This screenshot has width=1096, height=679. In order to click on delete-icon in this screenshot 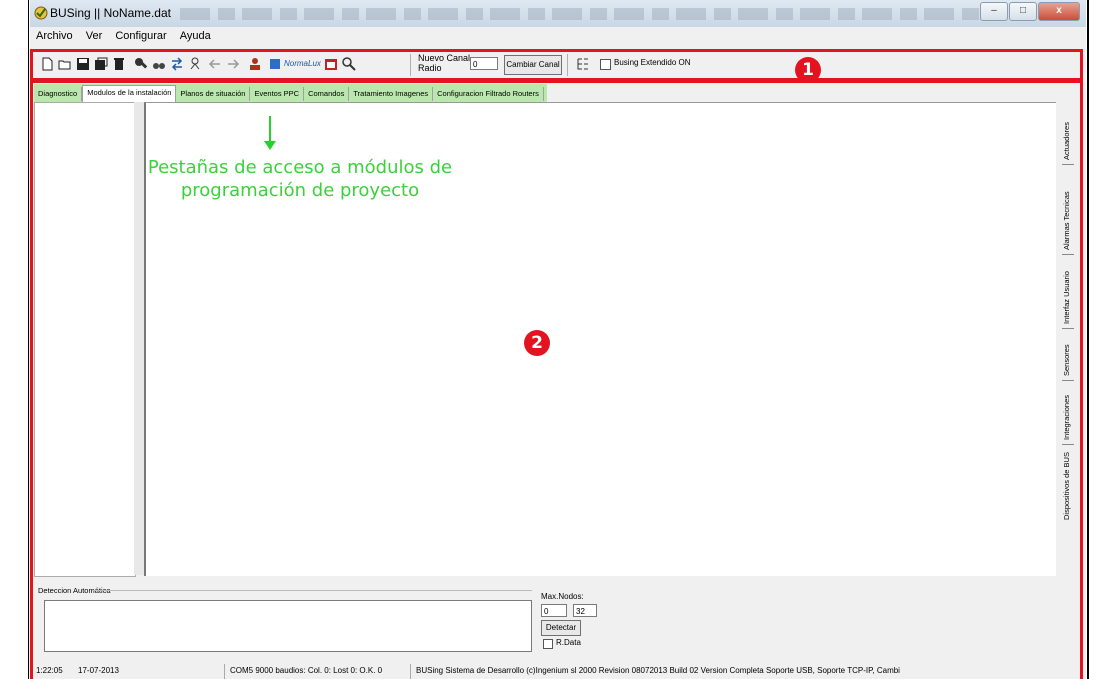, I will do `click(119, 64)`.